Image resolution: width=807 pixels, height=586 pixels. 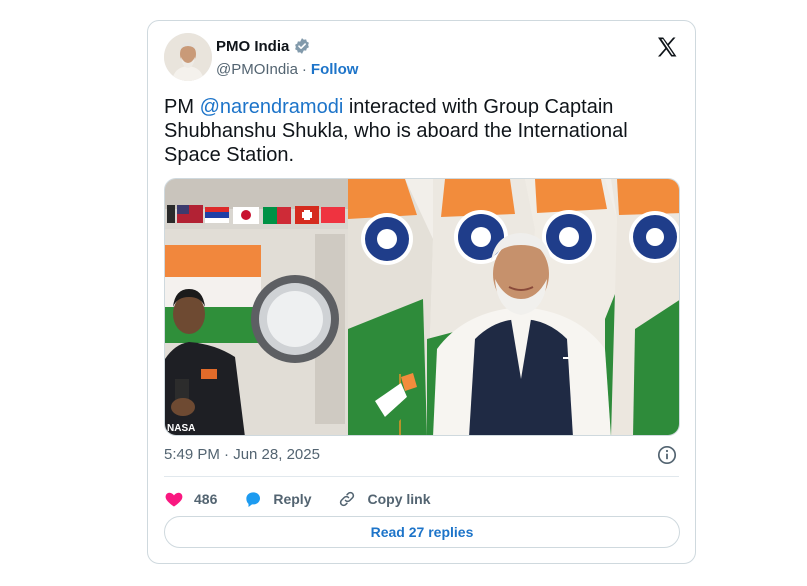 I want to click on avatar-portrait, so click(x=188, y=57).